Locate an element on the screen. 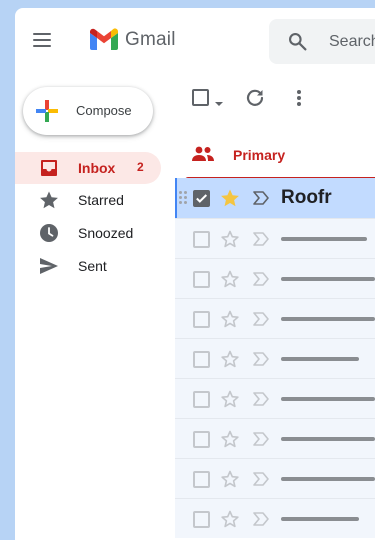 The image size is (375, 540). select-all-checkbox is located at coordinates (200, 97).